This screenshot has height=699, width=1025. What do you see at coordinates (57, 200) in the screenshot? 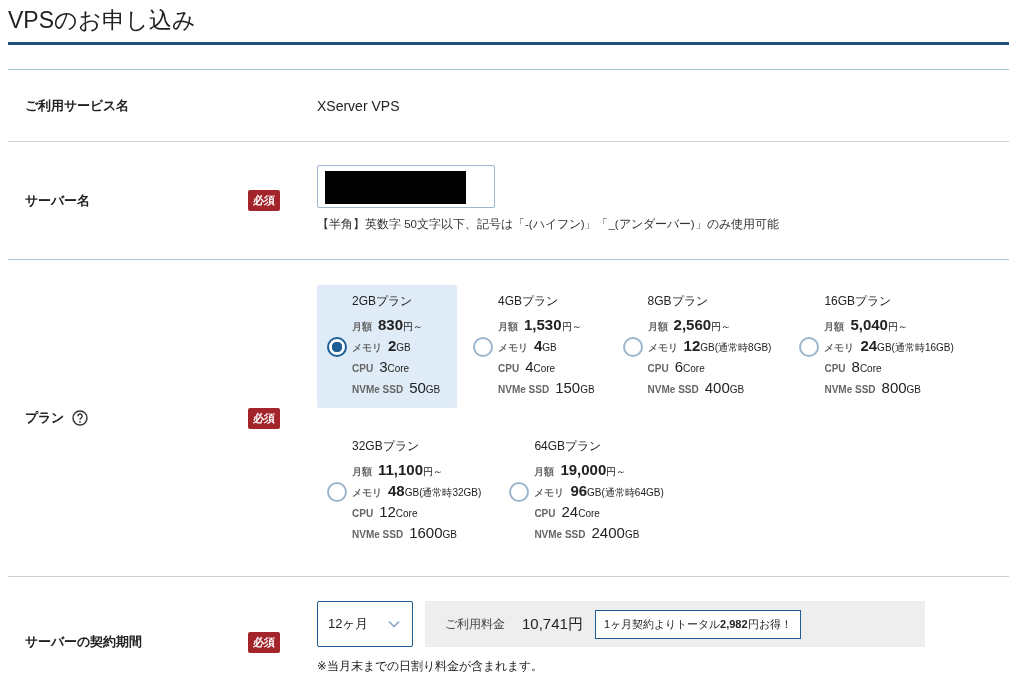
I see `field-label: サーバー名` at bounding box center [57, 200].